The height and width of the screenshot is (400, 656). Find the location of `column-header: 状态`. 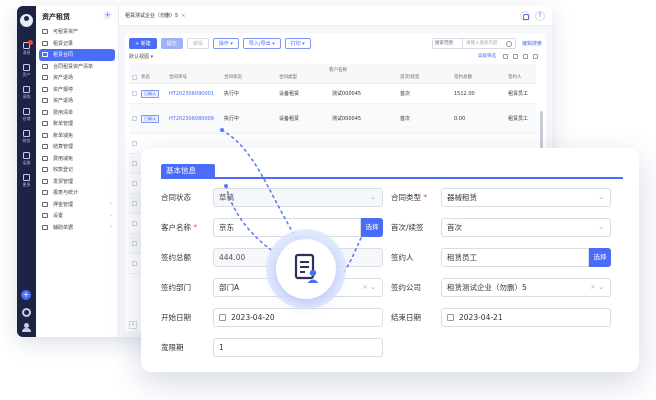

column-header: 状态 is located at coordinates (155, 77).